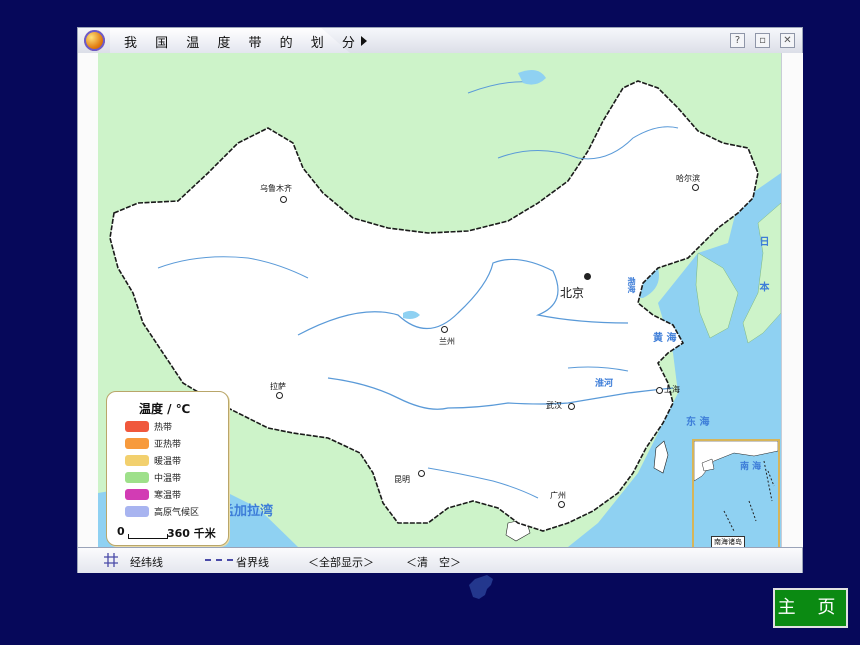  I want to click on window-title: 我 国 温 度 带 的 划 分, so click(243, 43).